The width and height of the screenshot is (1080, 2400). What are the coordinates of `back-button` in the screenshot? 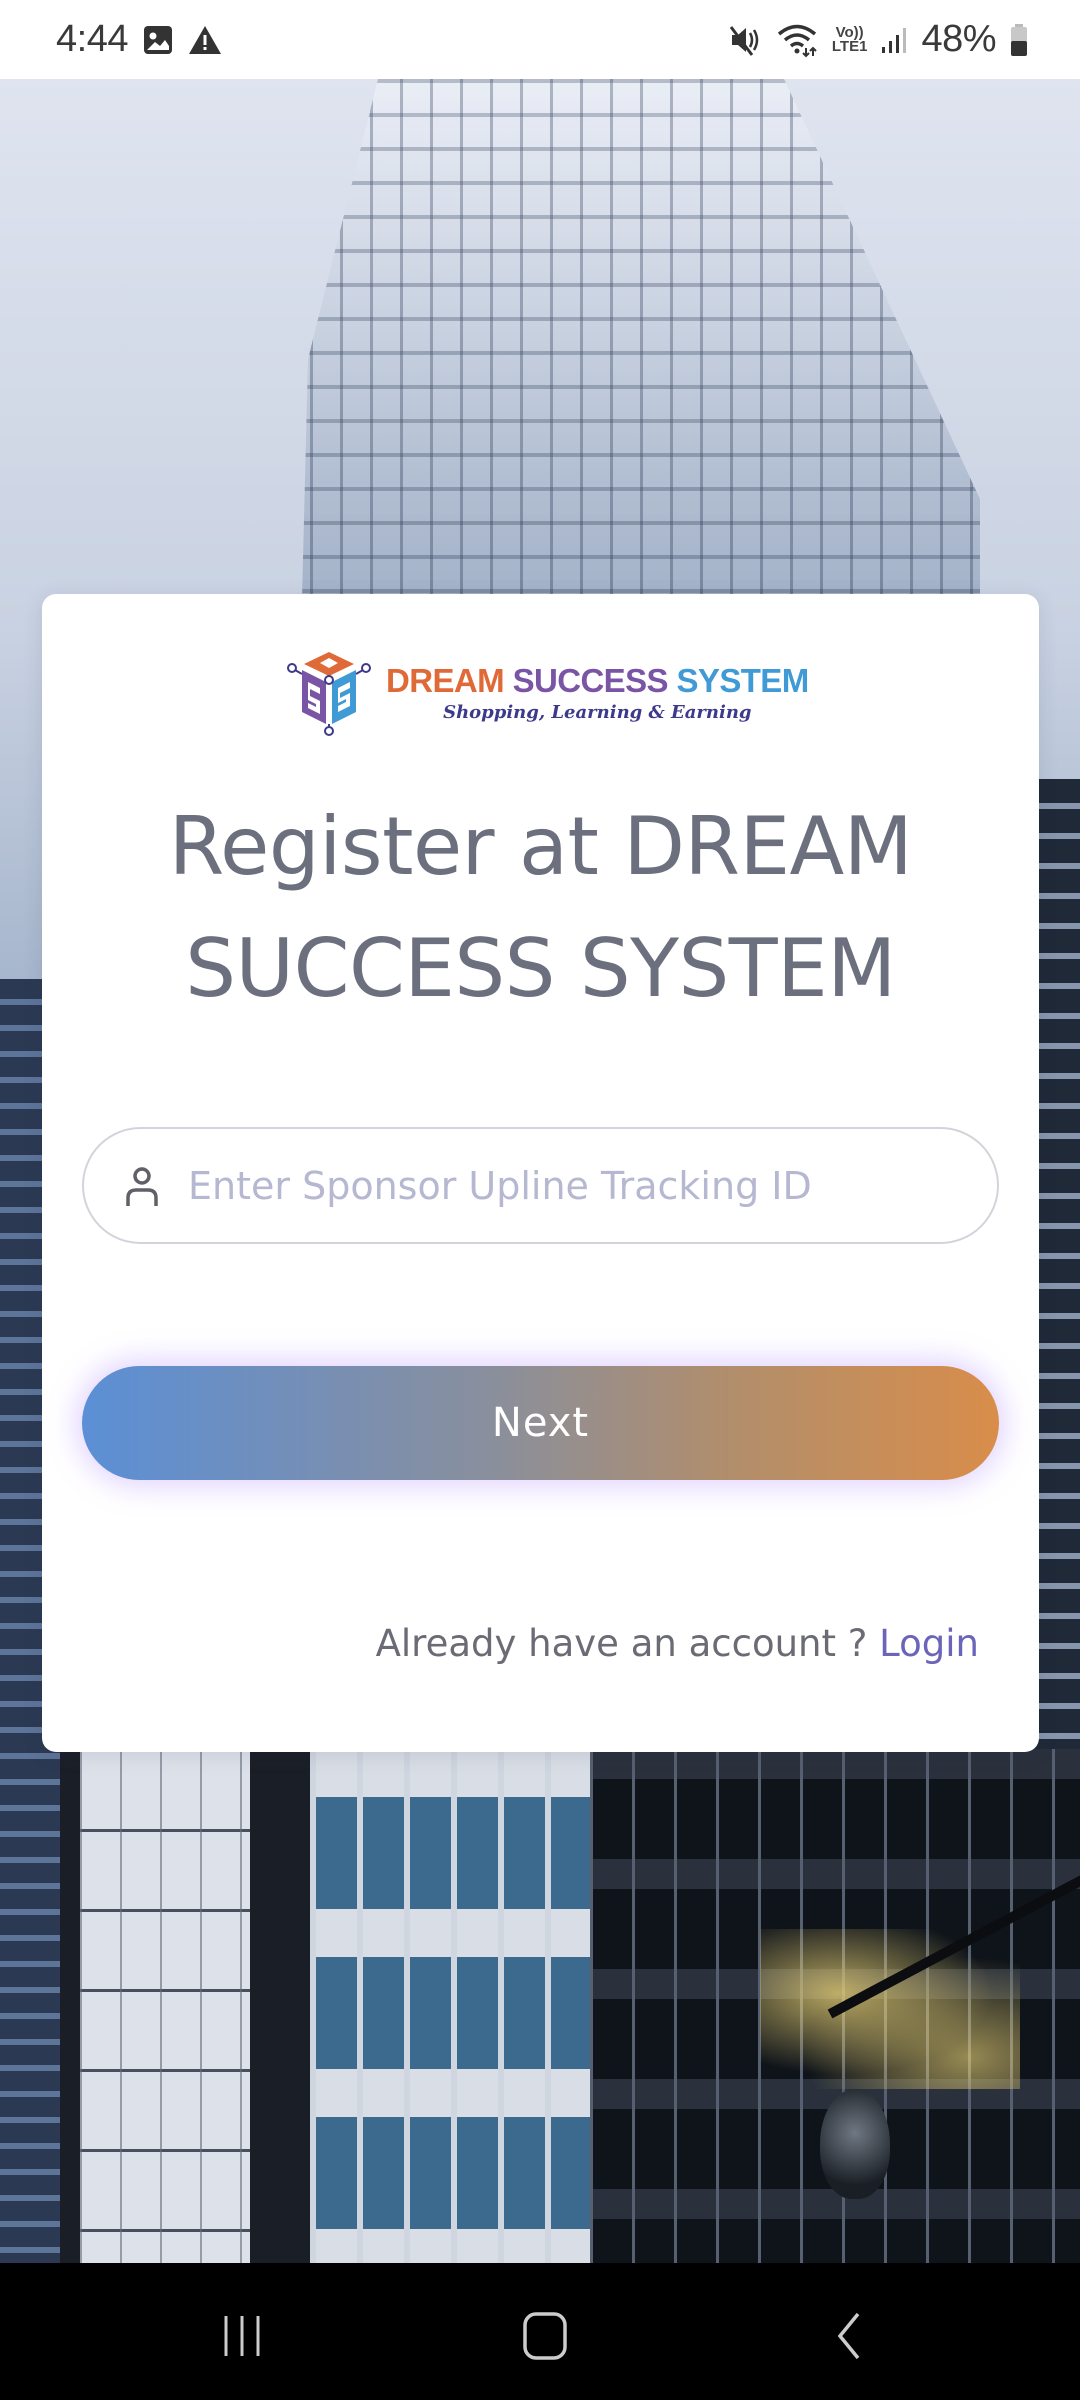 It's located at (848, 2336).